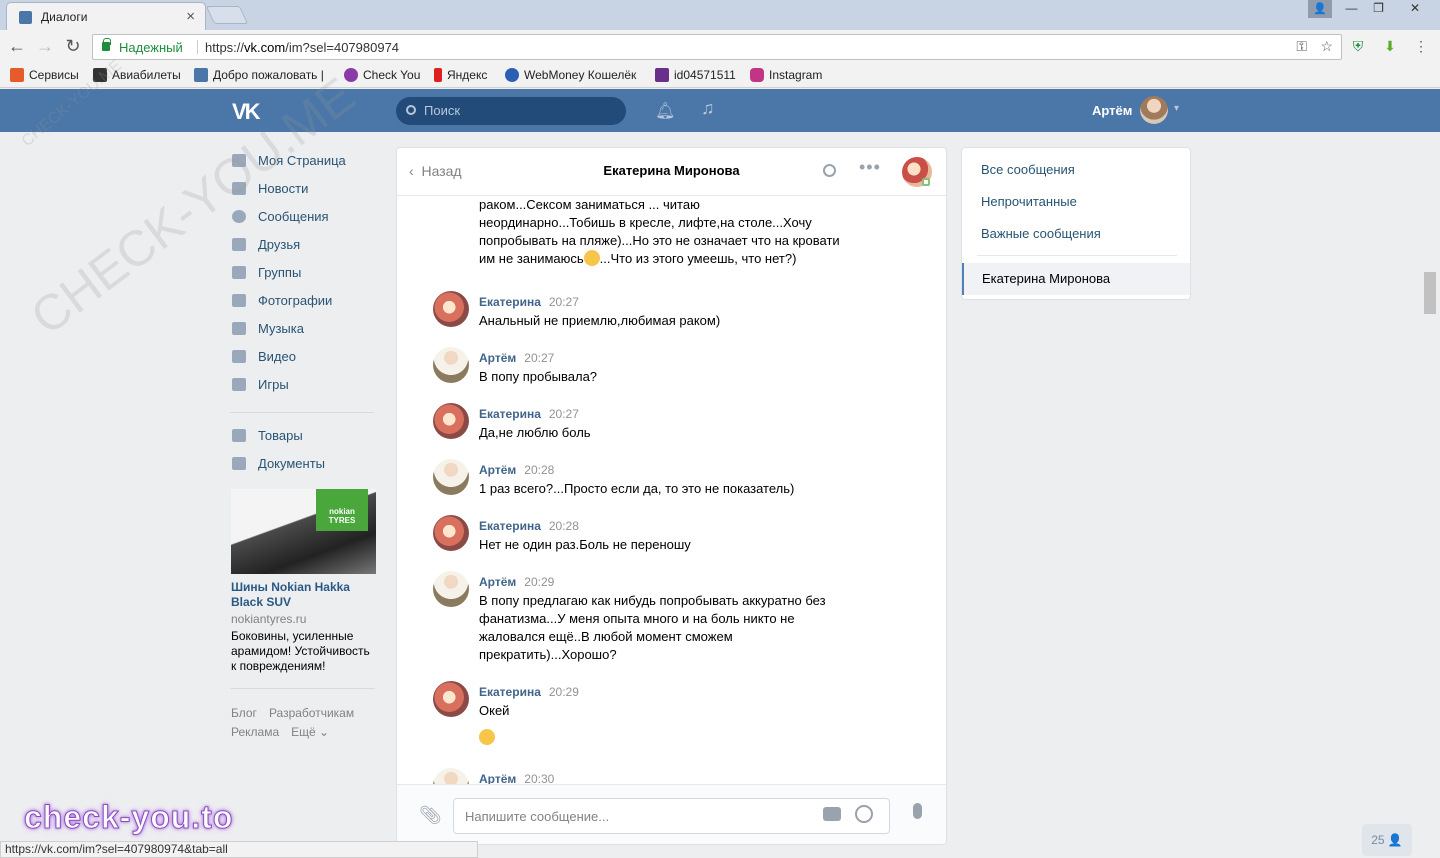 The width and height of the screenshot is (1440, 858). I want to click on key-icon: ⚿, so click(1301, 46).